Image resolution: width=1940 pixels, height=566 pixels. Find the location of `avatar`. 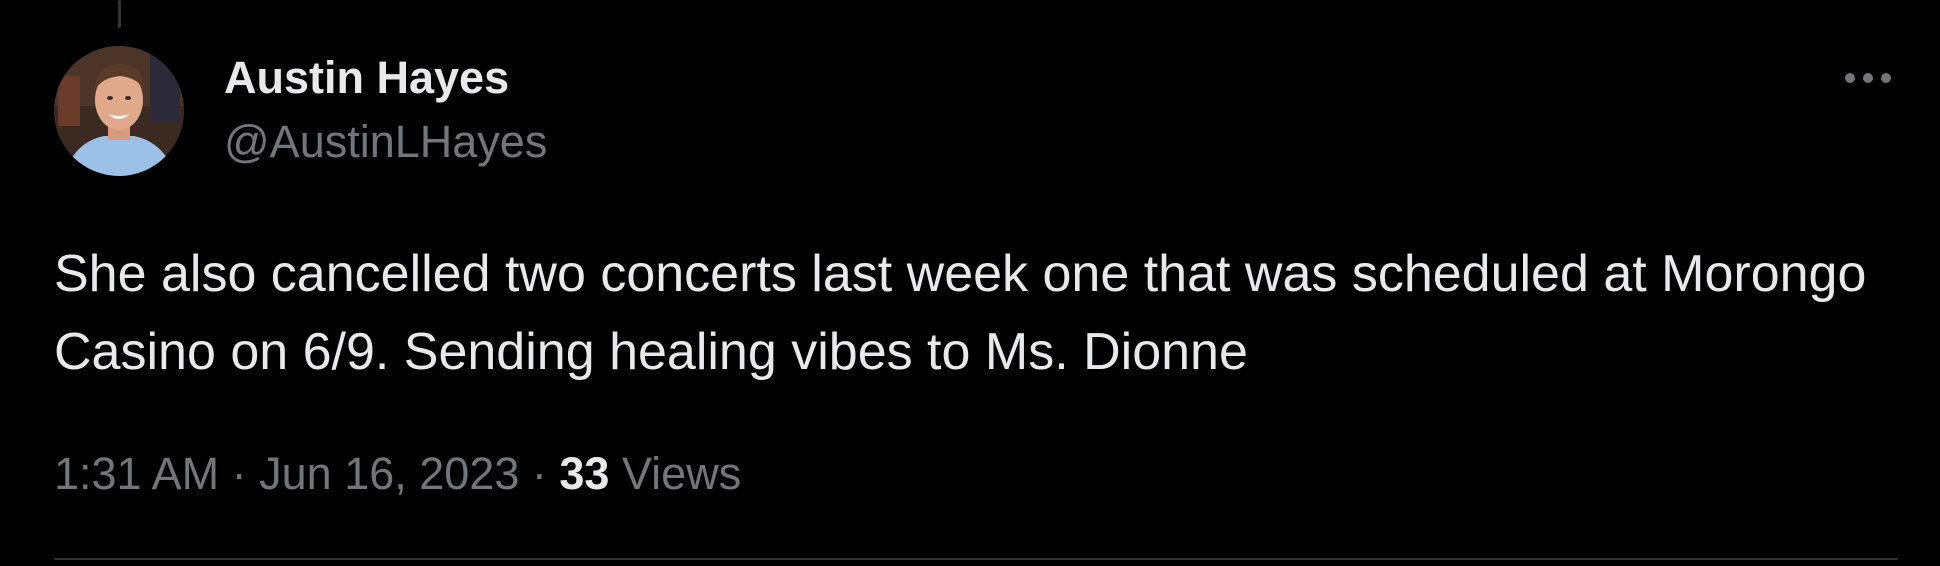

avatar is located at coordinates (119, 111).